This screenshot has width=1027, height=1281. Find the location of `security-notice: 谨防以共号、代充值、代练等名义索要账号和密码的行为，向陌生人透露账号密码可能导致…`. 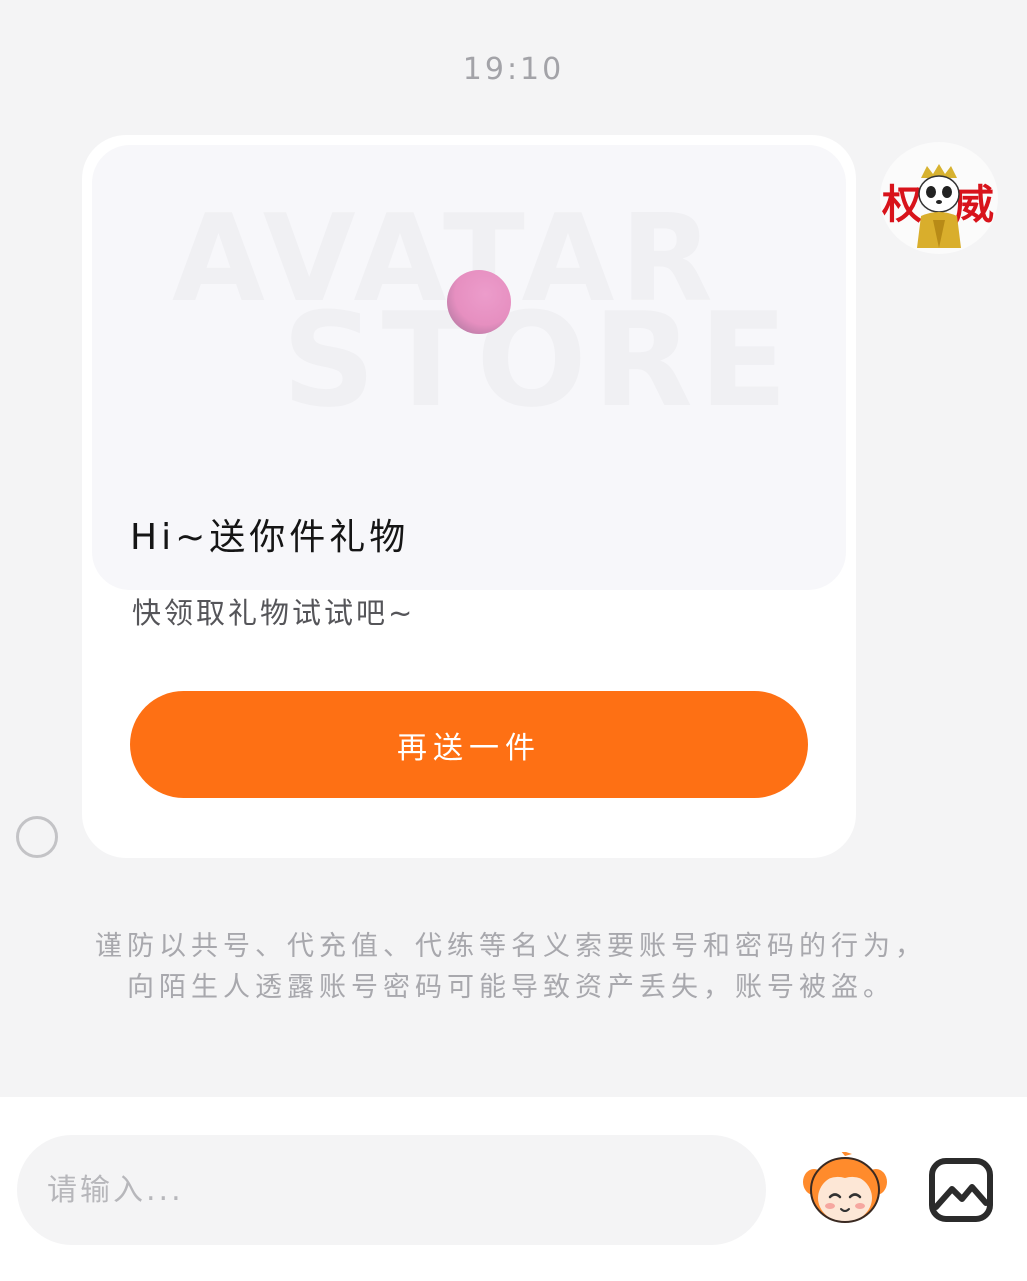

security-notice: 谨防以共号、代充值、代练等名义索要账号和密码的行为，向陌生人透露账号密码可能导致… is located at coordinates (511, 967).